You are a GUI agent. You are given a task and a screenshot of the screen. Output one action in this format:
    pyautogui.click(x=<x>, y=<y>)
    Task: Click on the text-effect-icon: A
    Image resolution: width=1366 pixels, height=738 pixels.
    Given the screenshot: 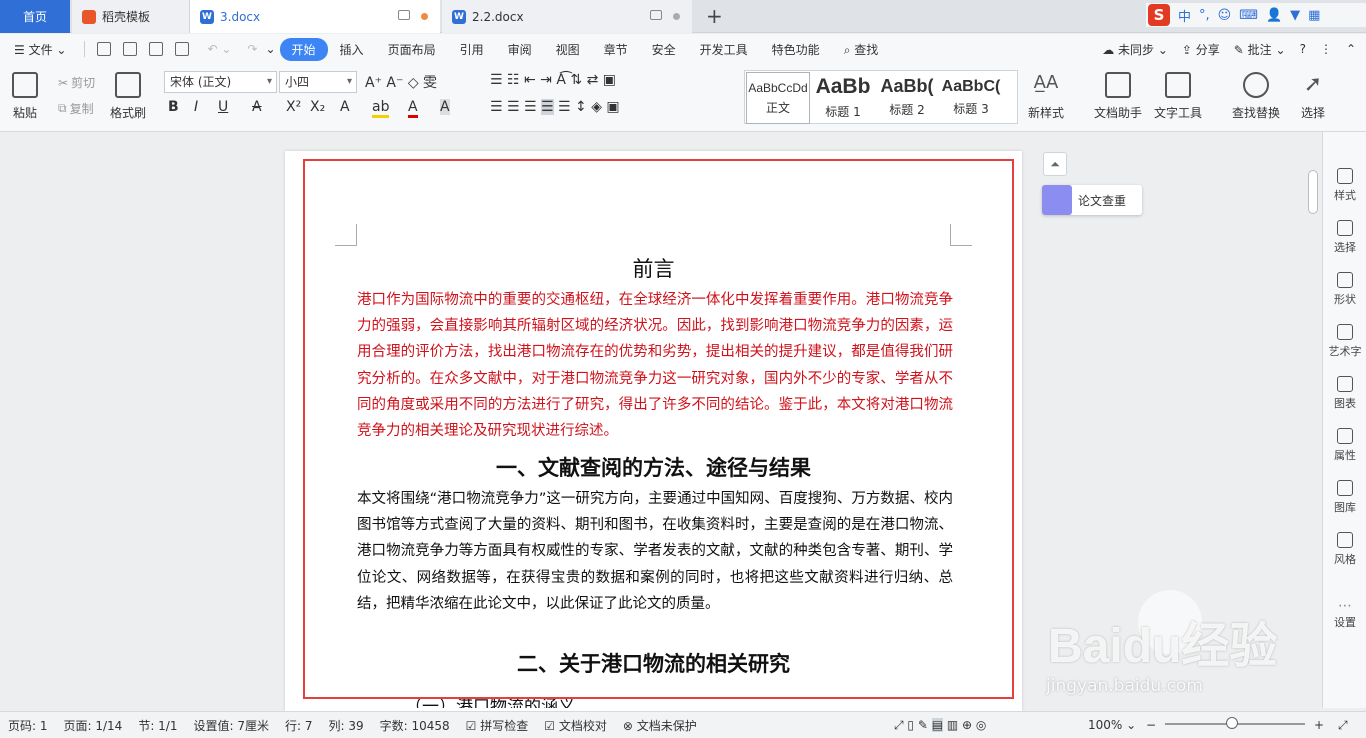 What is the action you would take?
    pyautogui.click(x=345, y=107)
    